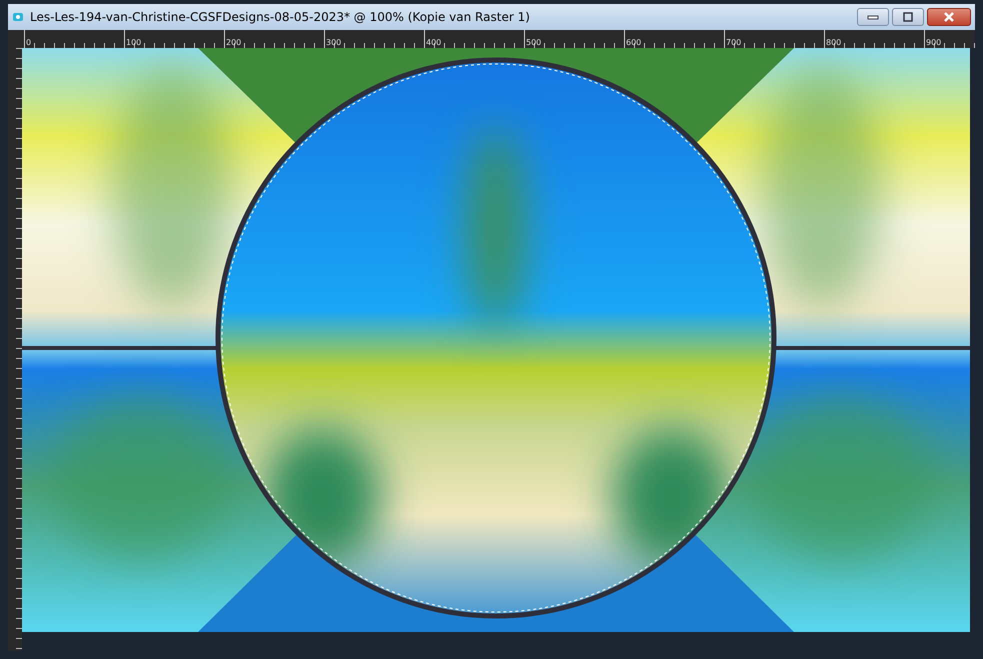  I want to click on minimize-button, so click(873, 17).